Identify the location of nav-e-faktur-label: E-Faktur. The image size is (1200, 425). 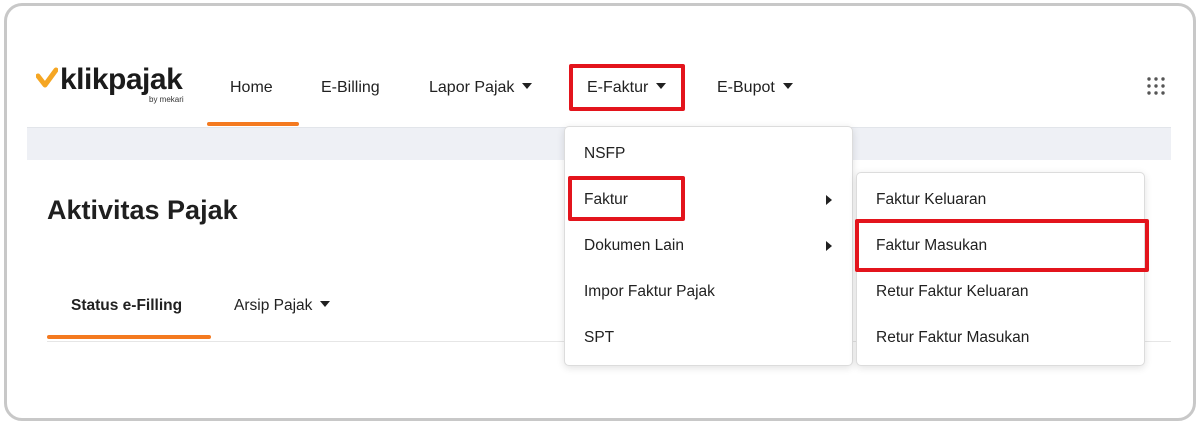
(618, 87).